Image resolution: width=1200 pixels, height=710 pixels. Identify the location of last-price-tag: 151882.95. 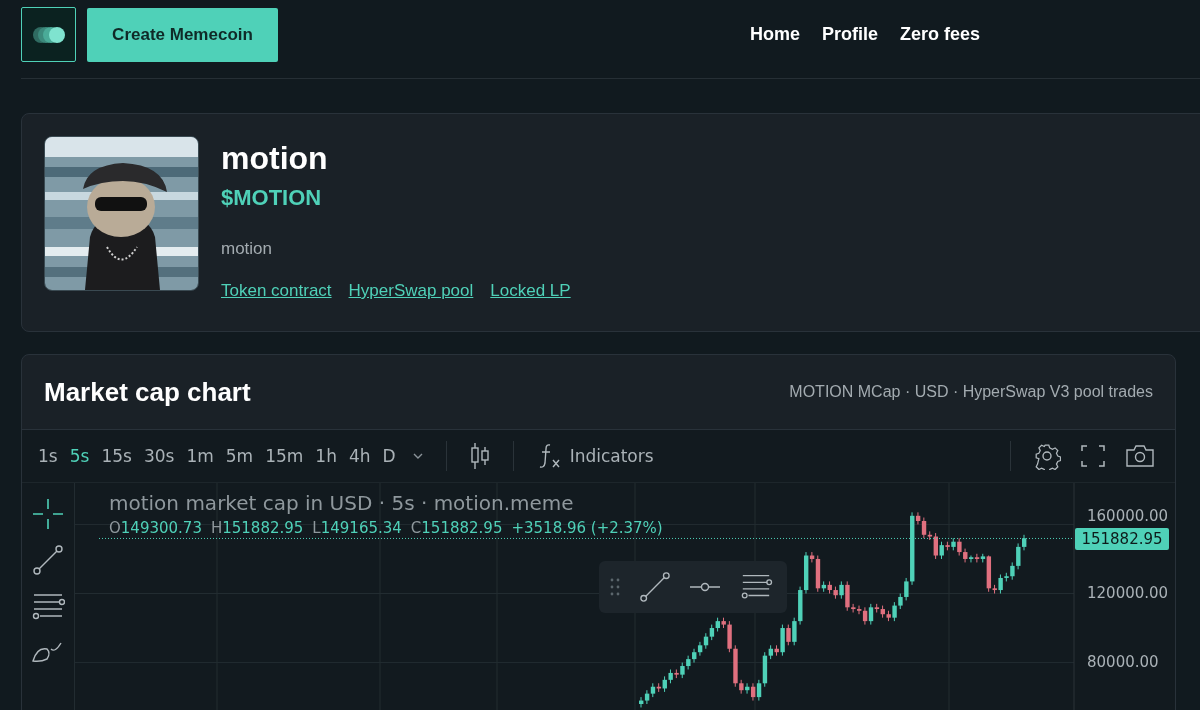
(1122, 539).